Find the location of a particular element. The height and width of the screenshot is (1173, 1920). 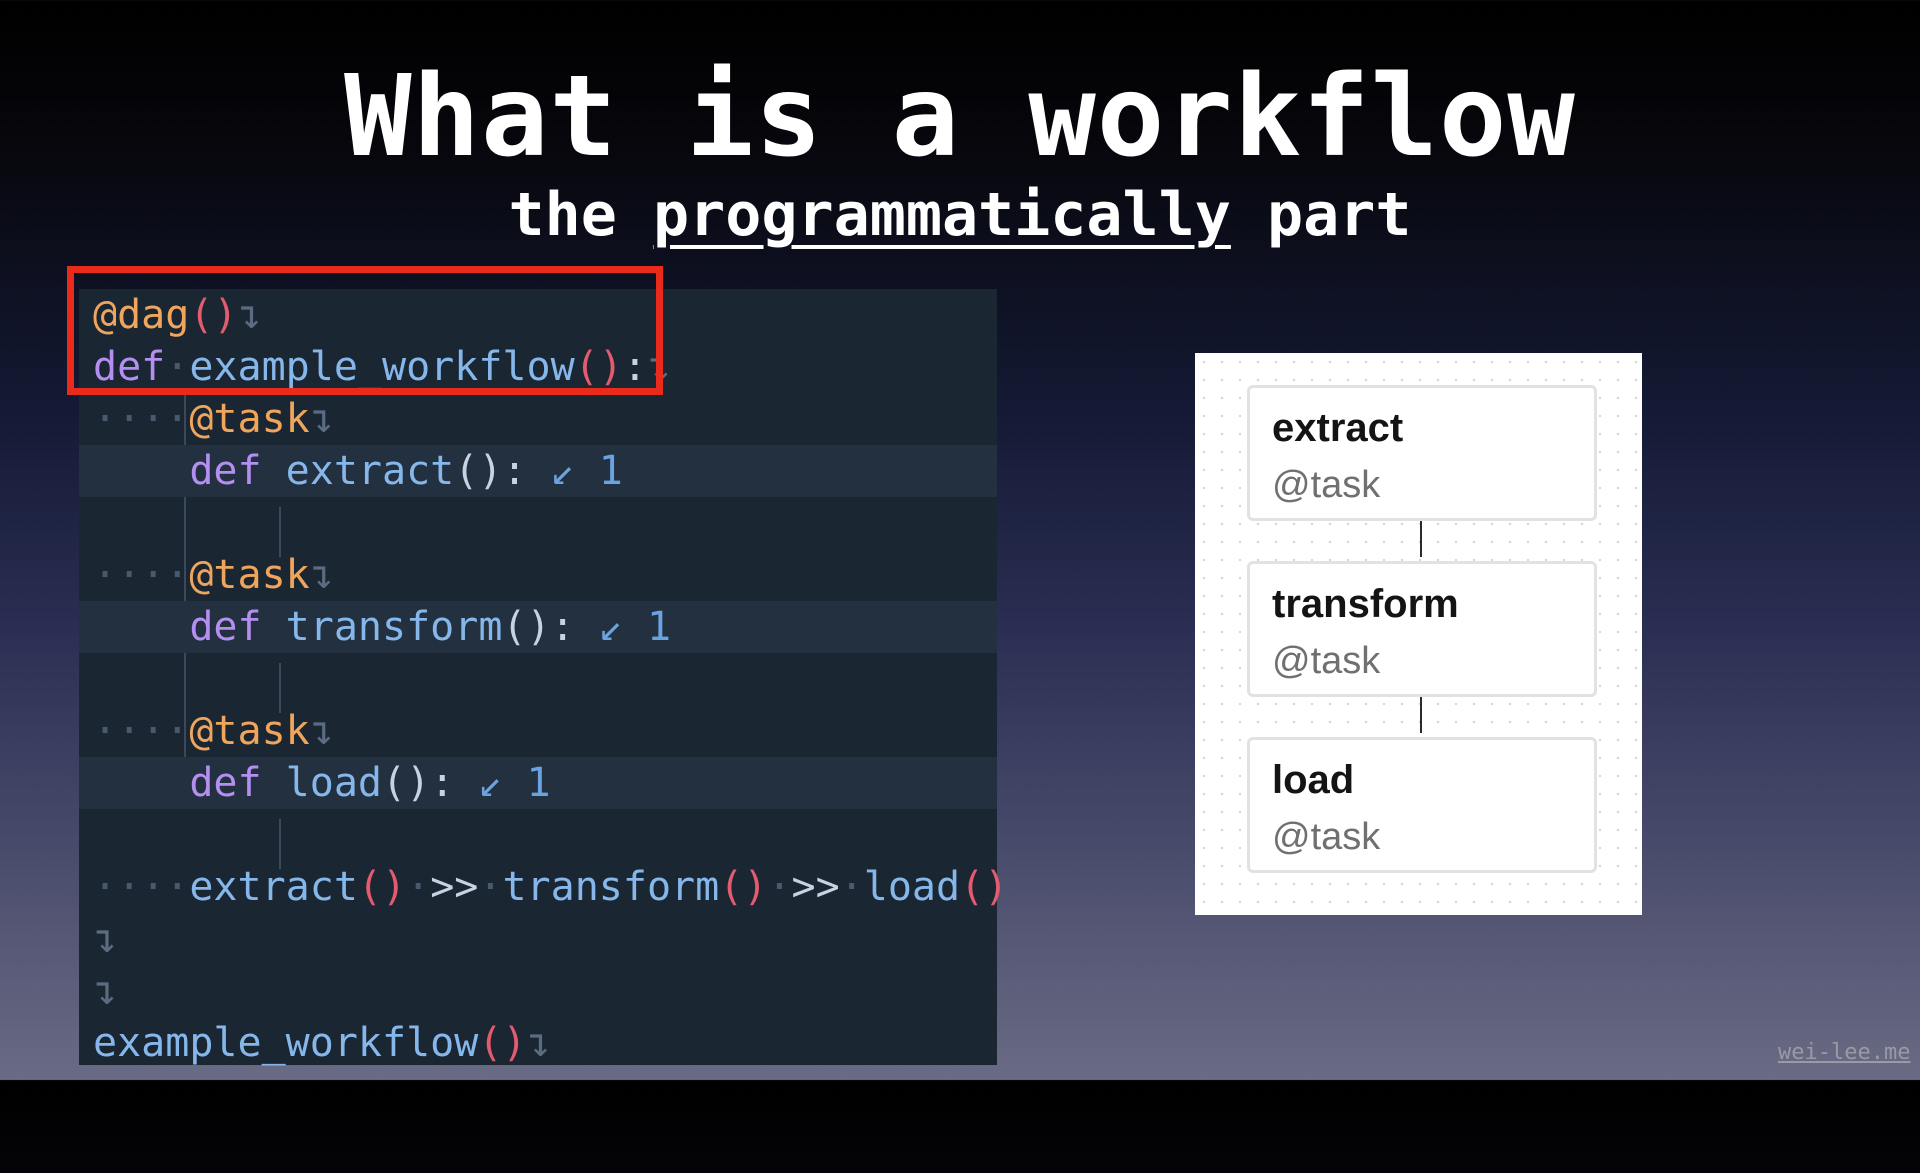

code-line: def load(): ↙ 1 is located at coordinates (538, 783).